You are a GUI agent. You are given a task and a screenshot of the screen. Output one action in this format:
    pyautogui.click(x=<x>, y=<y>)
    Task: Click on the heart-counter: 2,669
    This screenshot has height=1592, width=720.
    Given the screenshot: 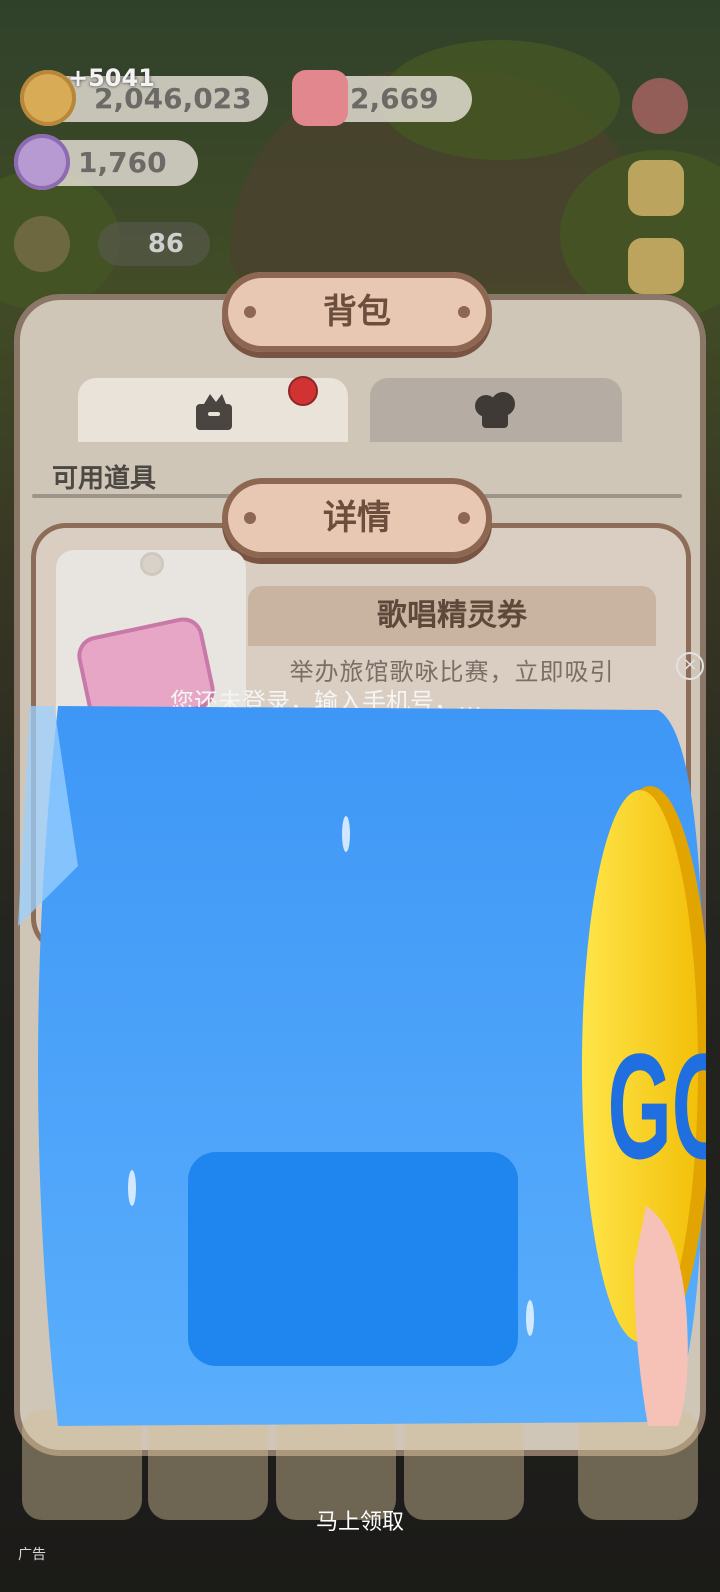 What is the action you would take?
    pyautogui.click(x=382, y=98)
    